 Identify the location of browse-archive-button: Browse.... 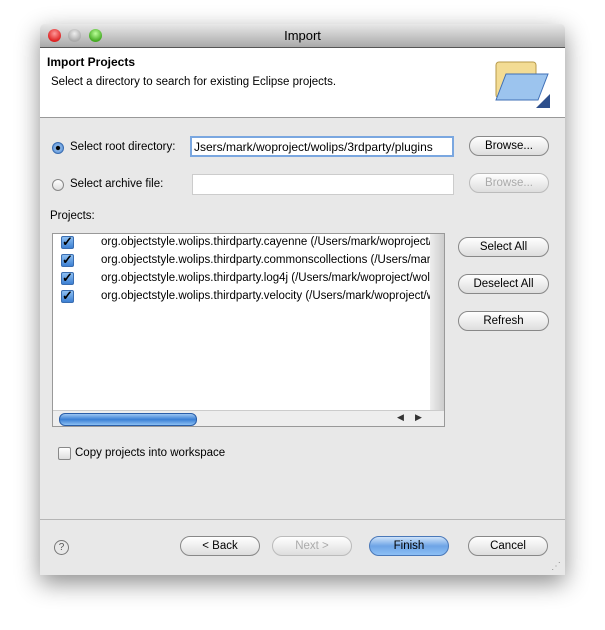
(509, 183).